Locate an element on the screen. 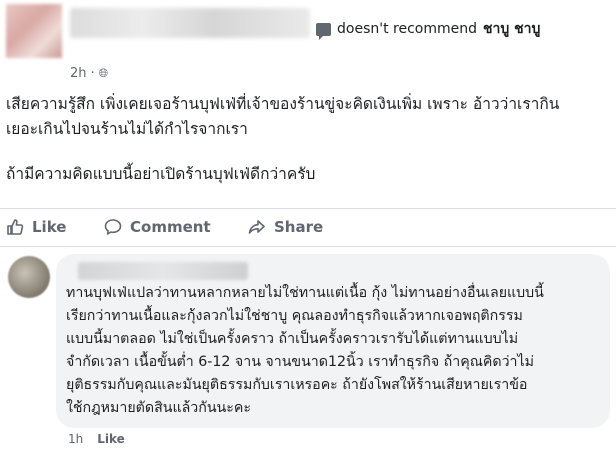  post-meta: 2h · 🌐︎ is located at coordinates (89, 73).